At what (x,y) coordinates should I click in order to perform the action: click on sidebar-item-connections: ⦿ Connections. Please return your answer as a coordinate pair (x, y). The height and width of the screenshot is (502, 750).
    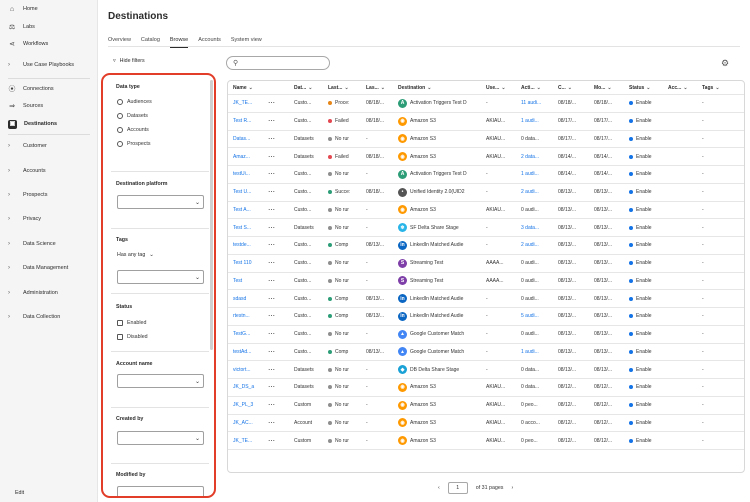
    Looking at the image, I should click on (48, 89).